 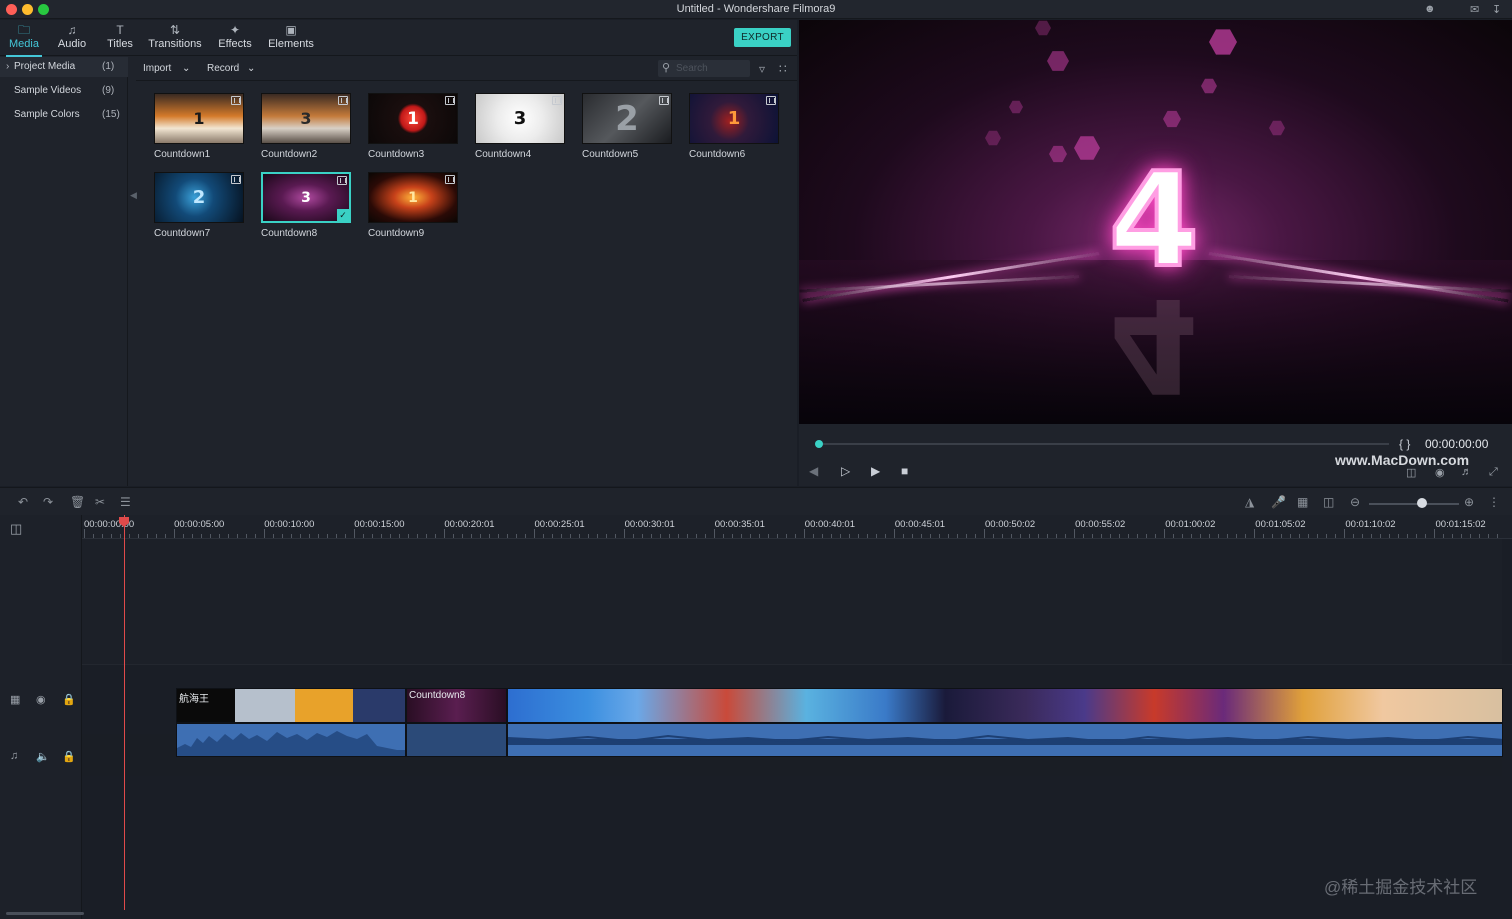 What do you see at coordinates (306, 126) in the screenshot?
I see `media-item-countdown2: 3 Countdown2` at bounding box center [306, 126].